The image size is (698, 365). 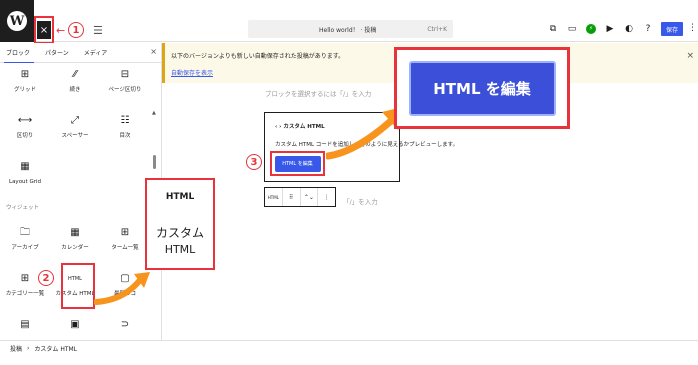 I want to click on table-of-contents-icon: ☷, so click(x=125, y=120).